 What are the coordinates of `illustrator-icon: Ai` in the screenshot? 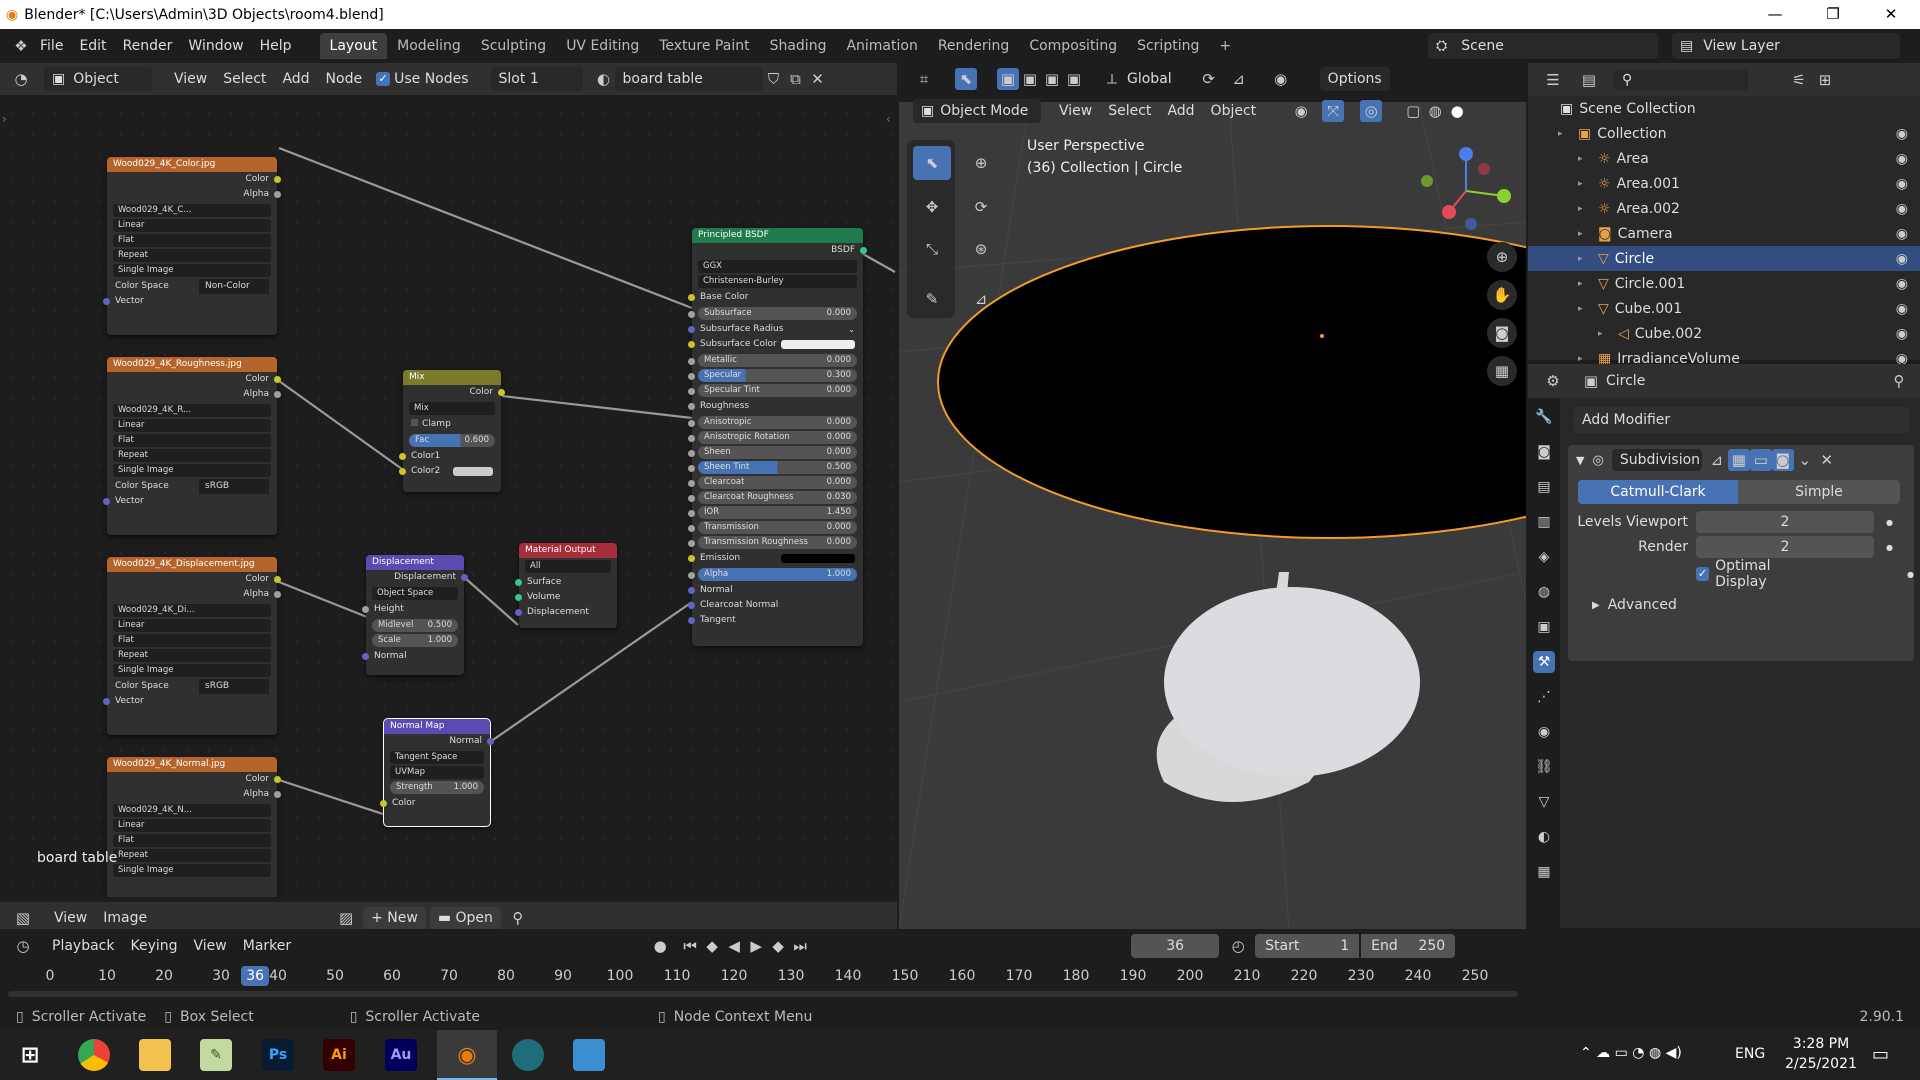 It's located at (339, 1055).